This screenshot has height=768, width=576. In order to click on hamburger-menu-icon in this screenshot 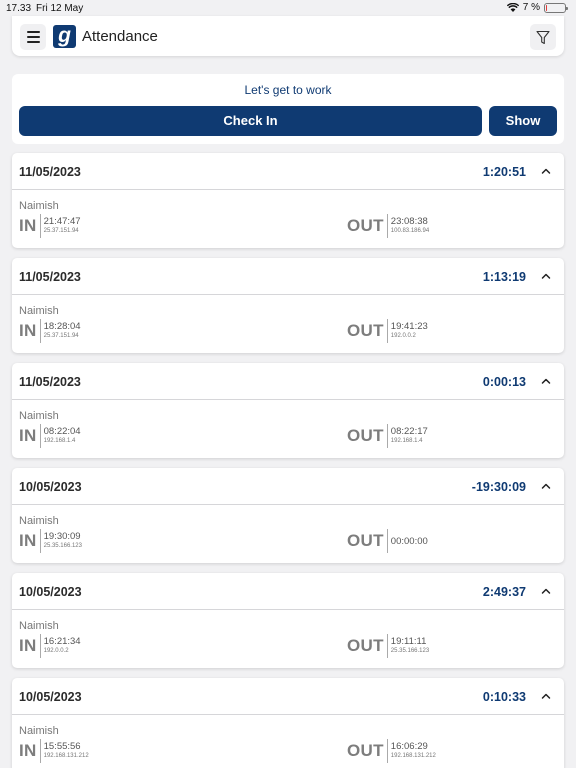, I will do `click(33, 32)`.